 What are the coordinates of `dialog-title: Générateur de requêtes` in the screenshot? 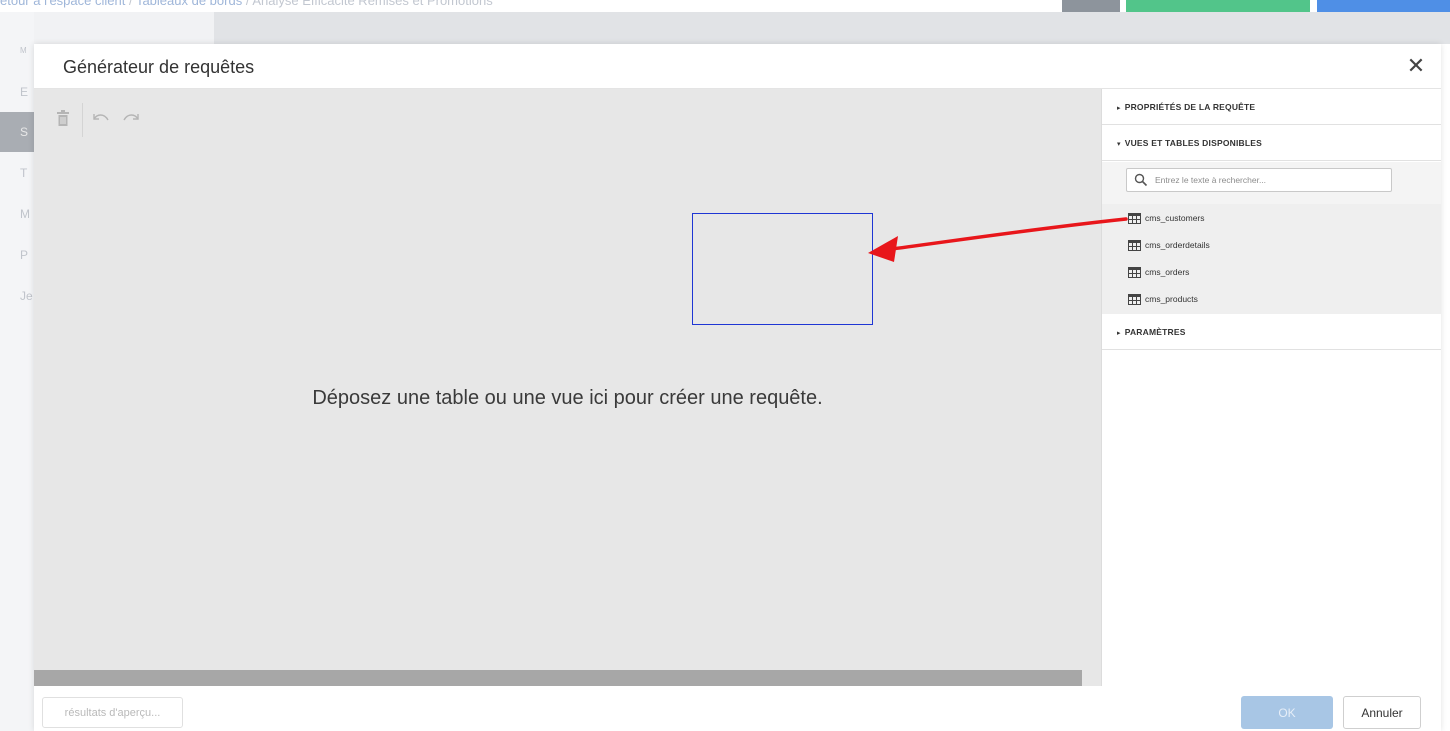 It's located at (159, 67).